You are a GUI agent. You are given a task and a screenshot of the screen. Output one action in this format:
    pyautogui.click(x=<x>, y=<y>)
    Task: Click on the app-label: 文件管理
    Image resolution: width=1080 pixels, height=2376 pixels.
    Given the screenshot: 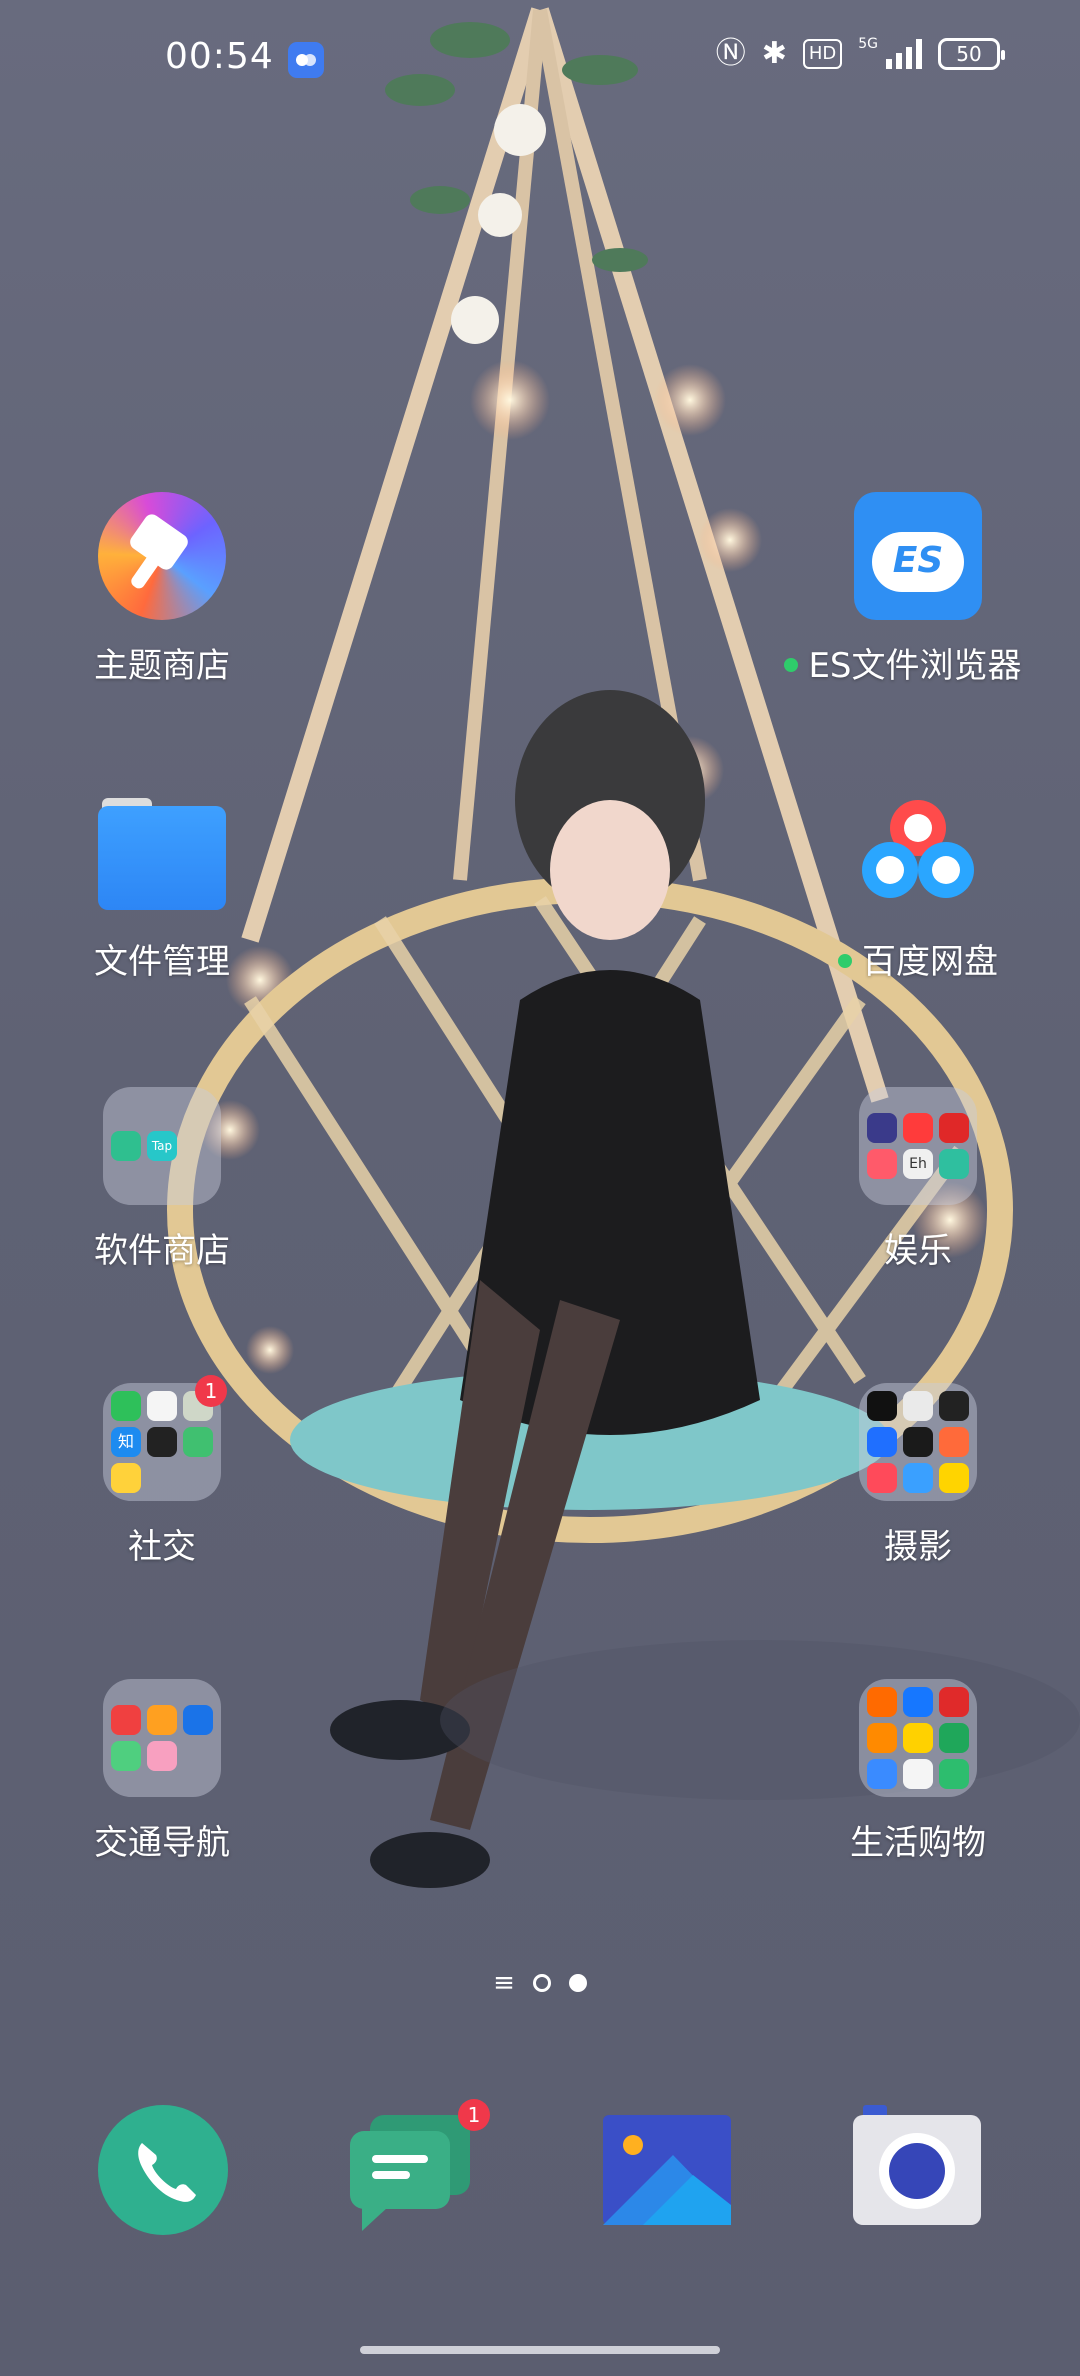 What is the action you would take?
    pyautogui.click(x=162, y=962)
    